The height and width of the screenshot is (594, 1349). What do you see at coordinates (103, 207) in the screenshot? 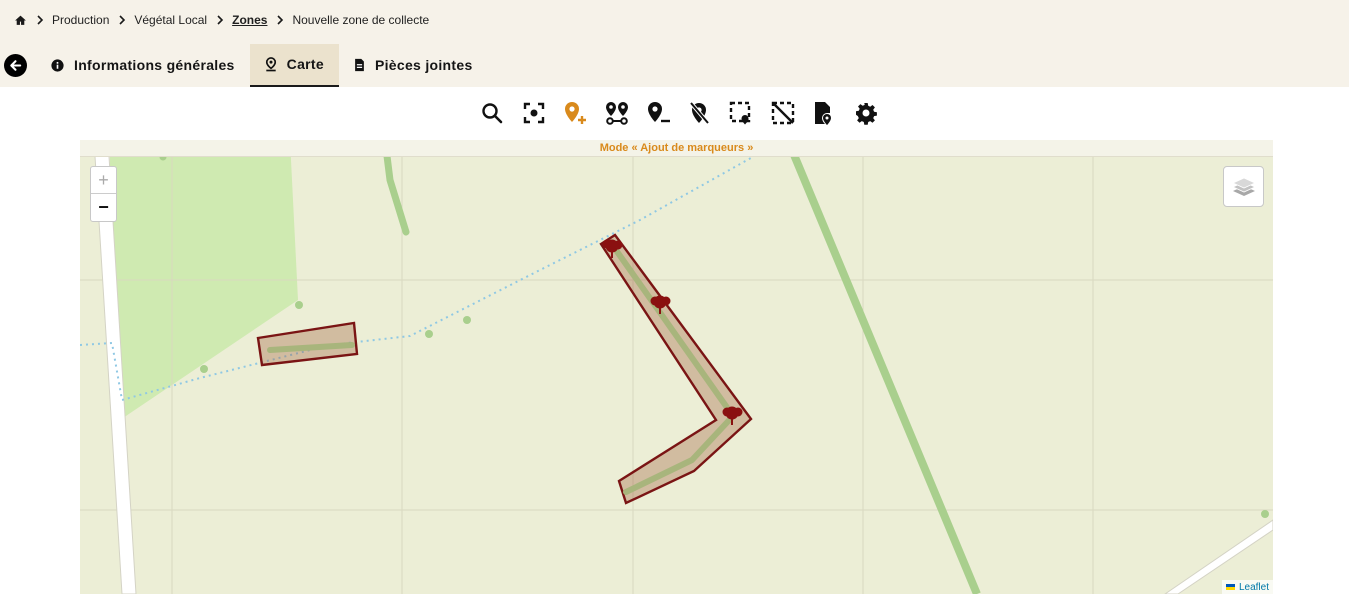
I see `zoom-out-button: −` at bounding box center [103, 207].